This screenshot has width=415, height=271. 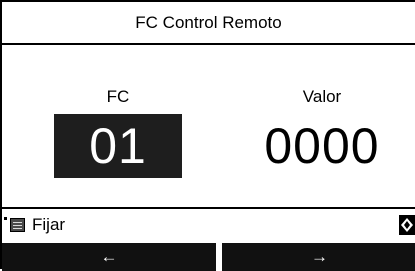 I want to click on left-arrow-button: ←, so click(x=109, y=257).